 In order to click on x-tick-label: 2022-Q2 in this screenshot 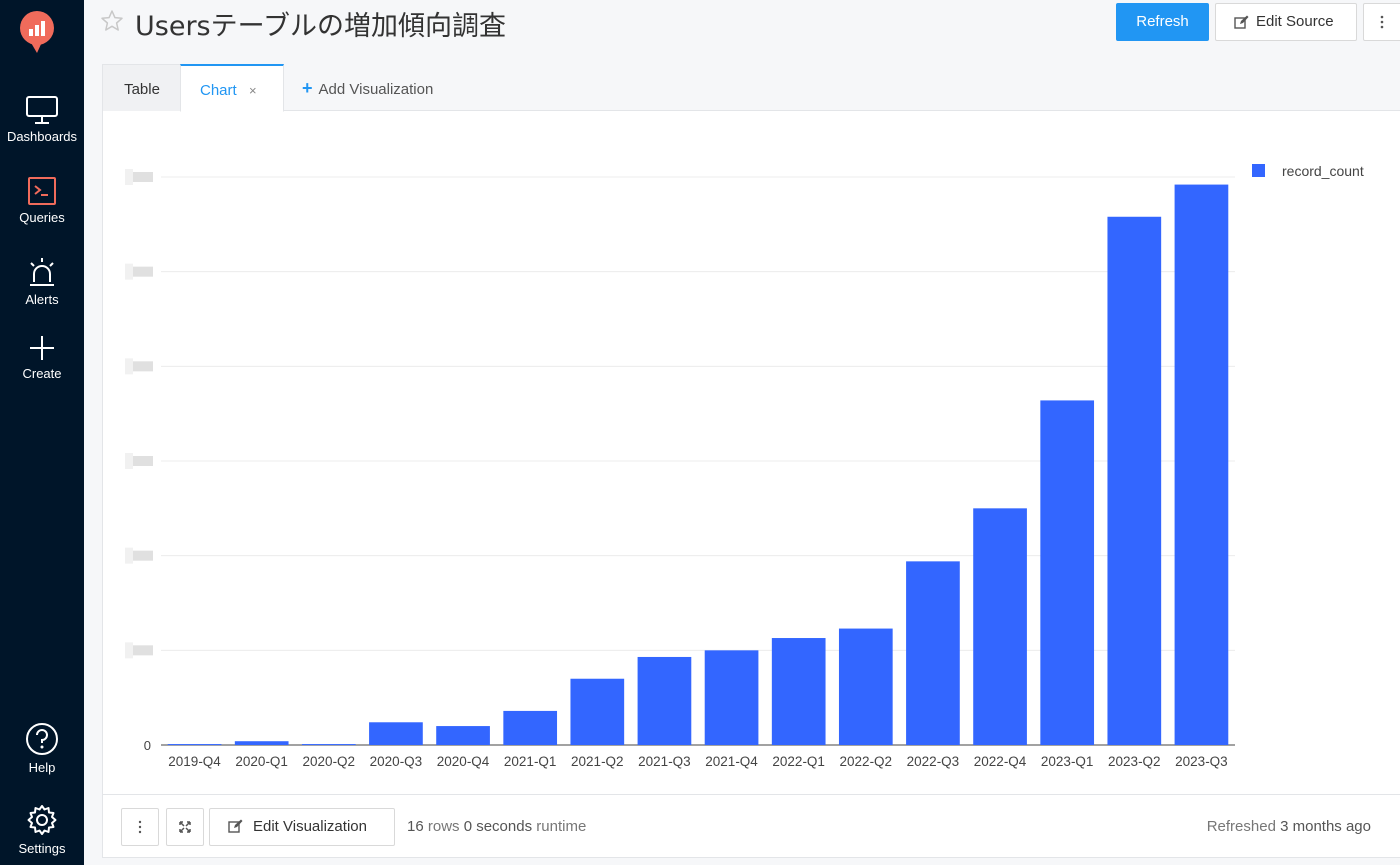, I will do `click(866, 761)`.